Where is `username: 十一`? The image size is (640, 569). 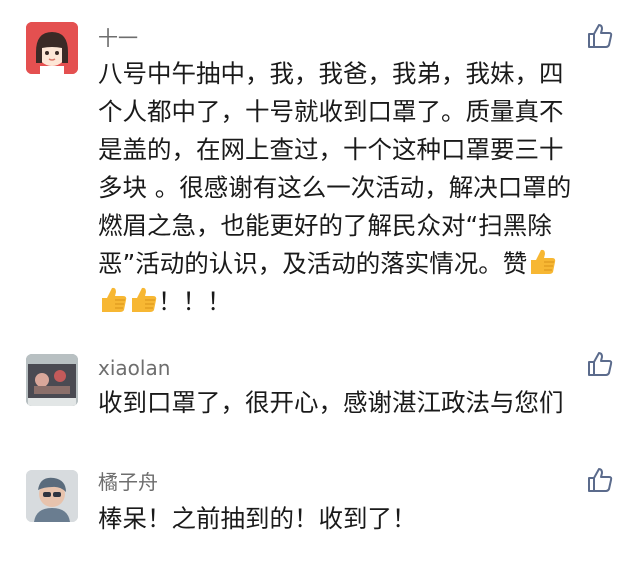
username: 十一 is located at coordinates (118, 38).